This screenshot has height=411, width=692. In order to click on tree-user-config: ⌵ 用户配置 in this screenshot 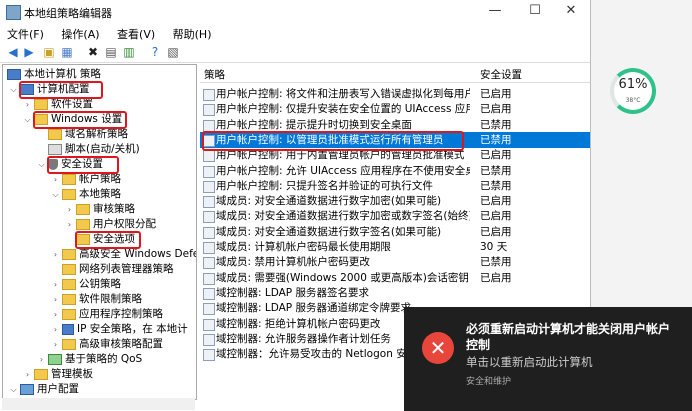, I will do `click(44, 389)`.